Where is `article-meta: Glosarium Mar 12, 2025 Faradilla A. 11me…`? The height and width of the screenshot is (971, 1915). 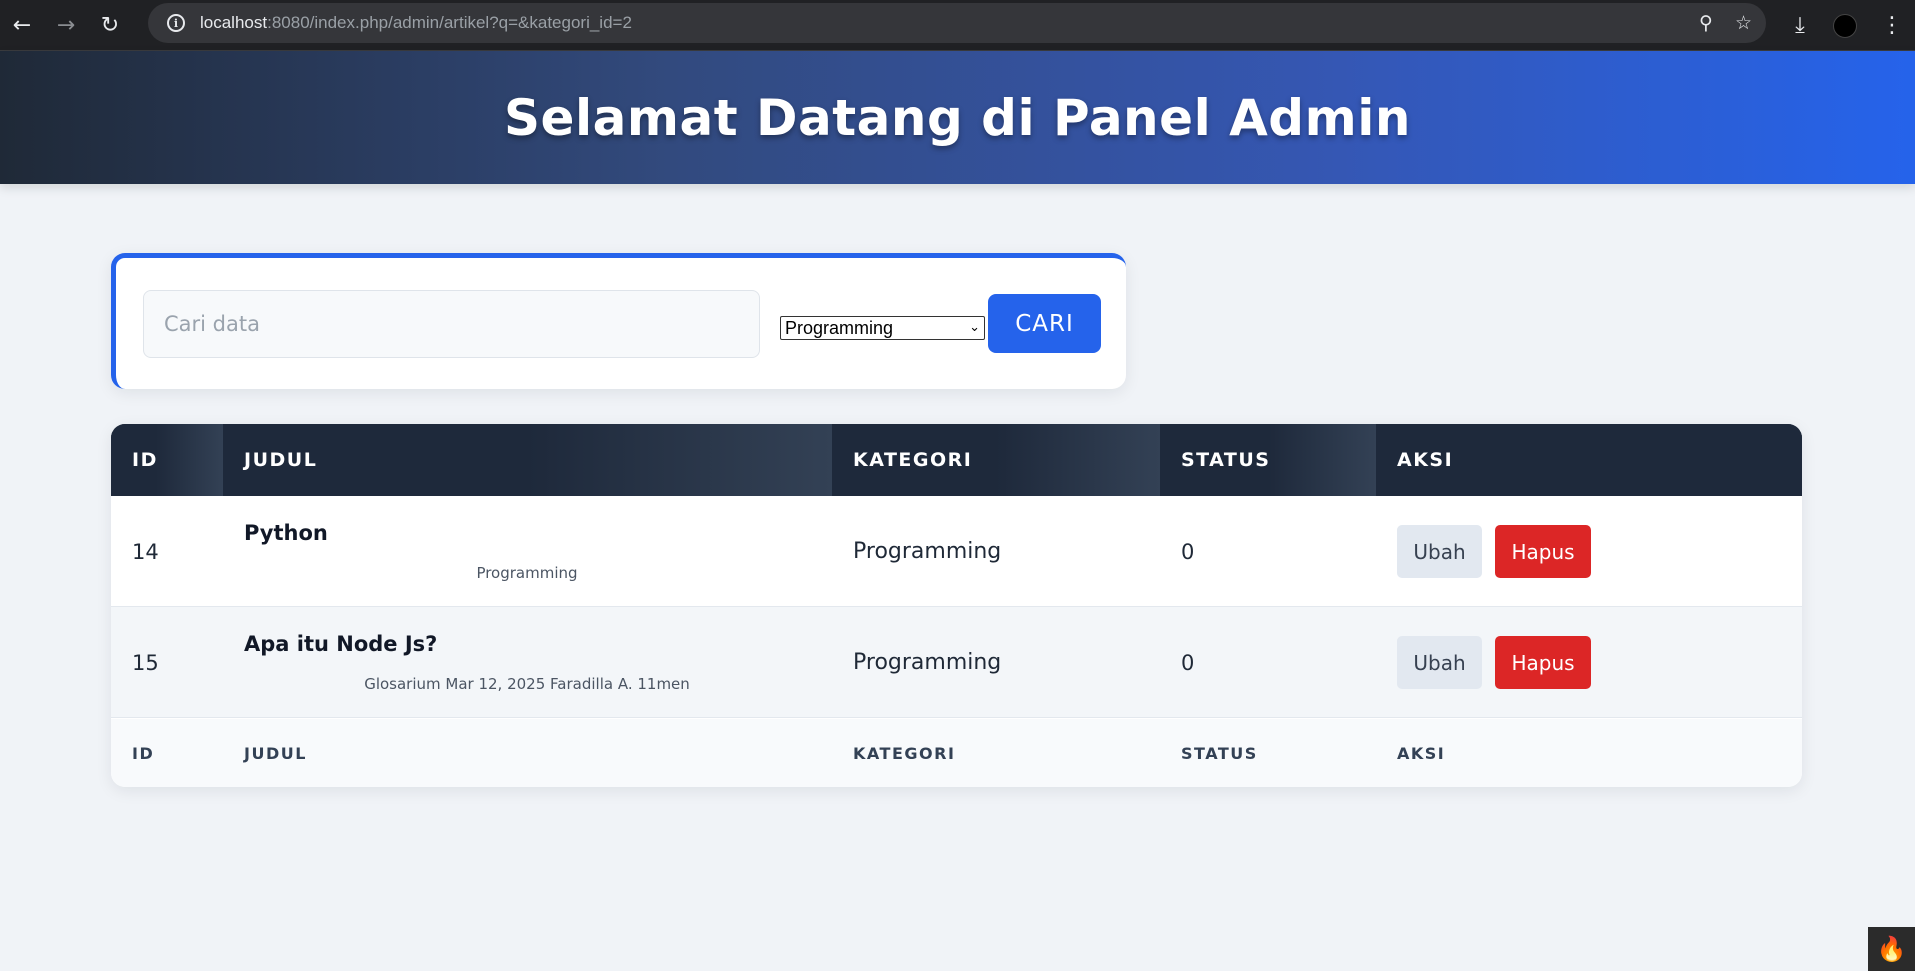 article-meta: Glosarium Mar 12, 2025 Faradilla A. 11me… is located at coordinates (527, 684).